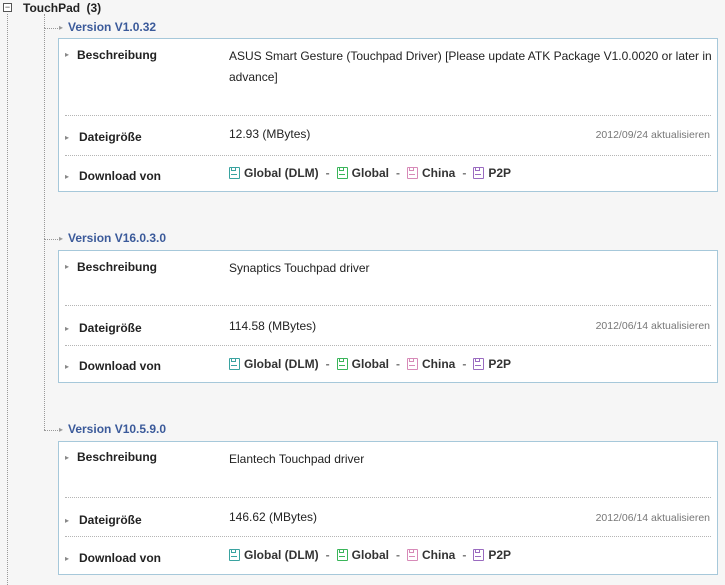 The height and width of the screenshot is (585, 725). What do you see at coordinates (94, 8) in the screenshot?
I see `group-count: (3)` at bounding box center [94, 8].